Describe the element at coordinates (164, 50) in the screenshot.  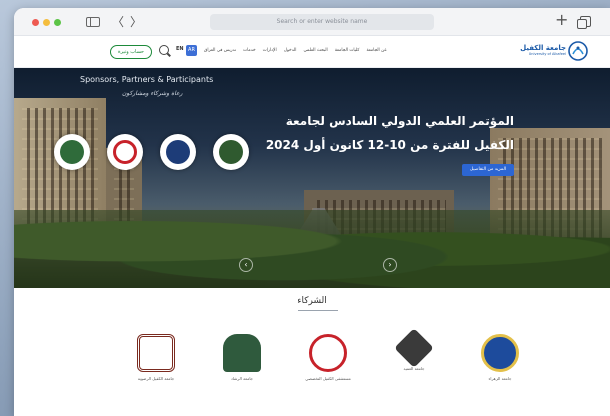
I see `search-icon` at that location.